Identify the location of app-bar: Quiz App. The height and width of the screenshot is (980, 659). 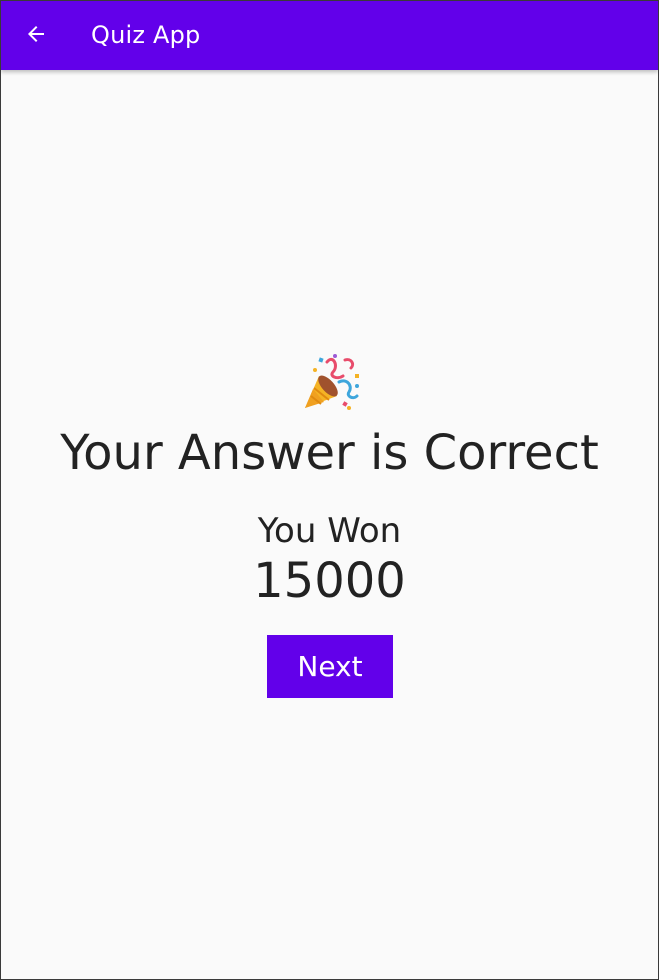
(329, 35).